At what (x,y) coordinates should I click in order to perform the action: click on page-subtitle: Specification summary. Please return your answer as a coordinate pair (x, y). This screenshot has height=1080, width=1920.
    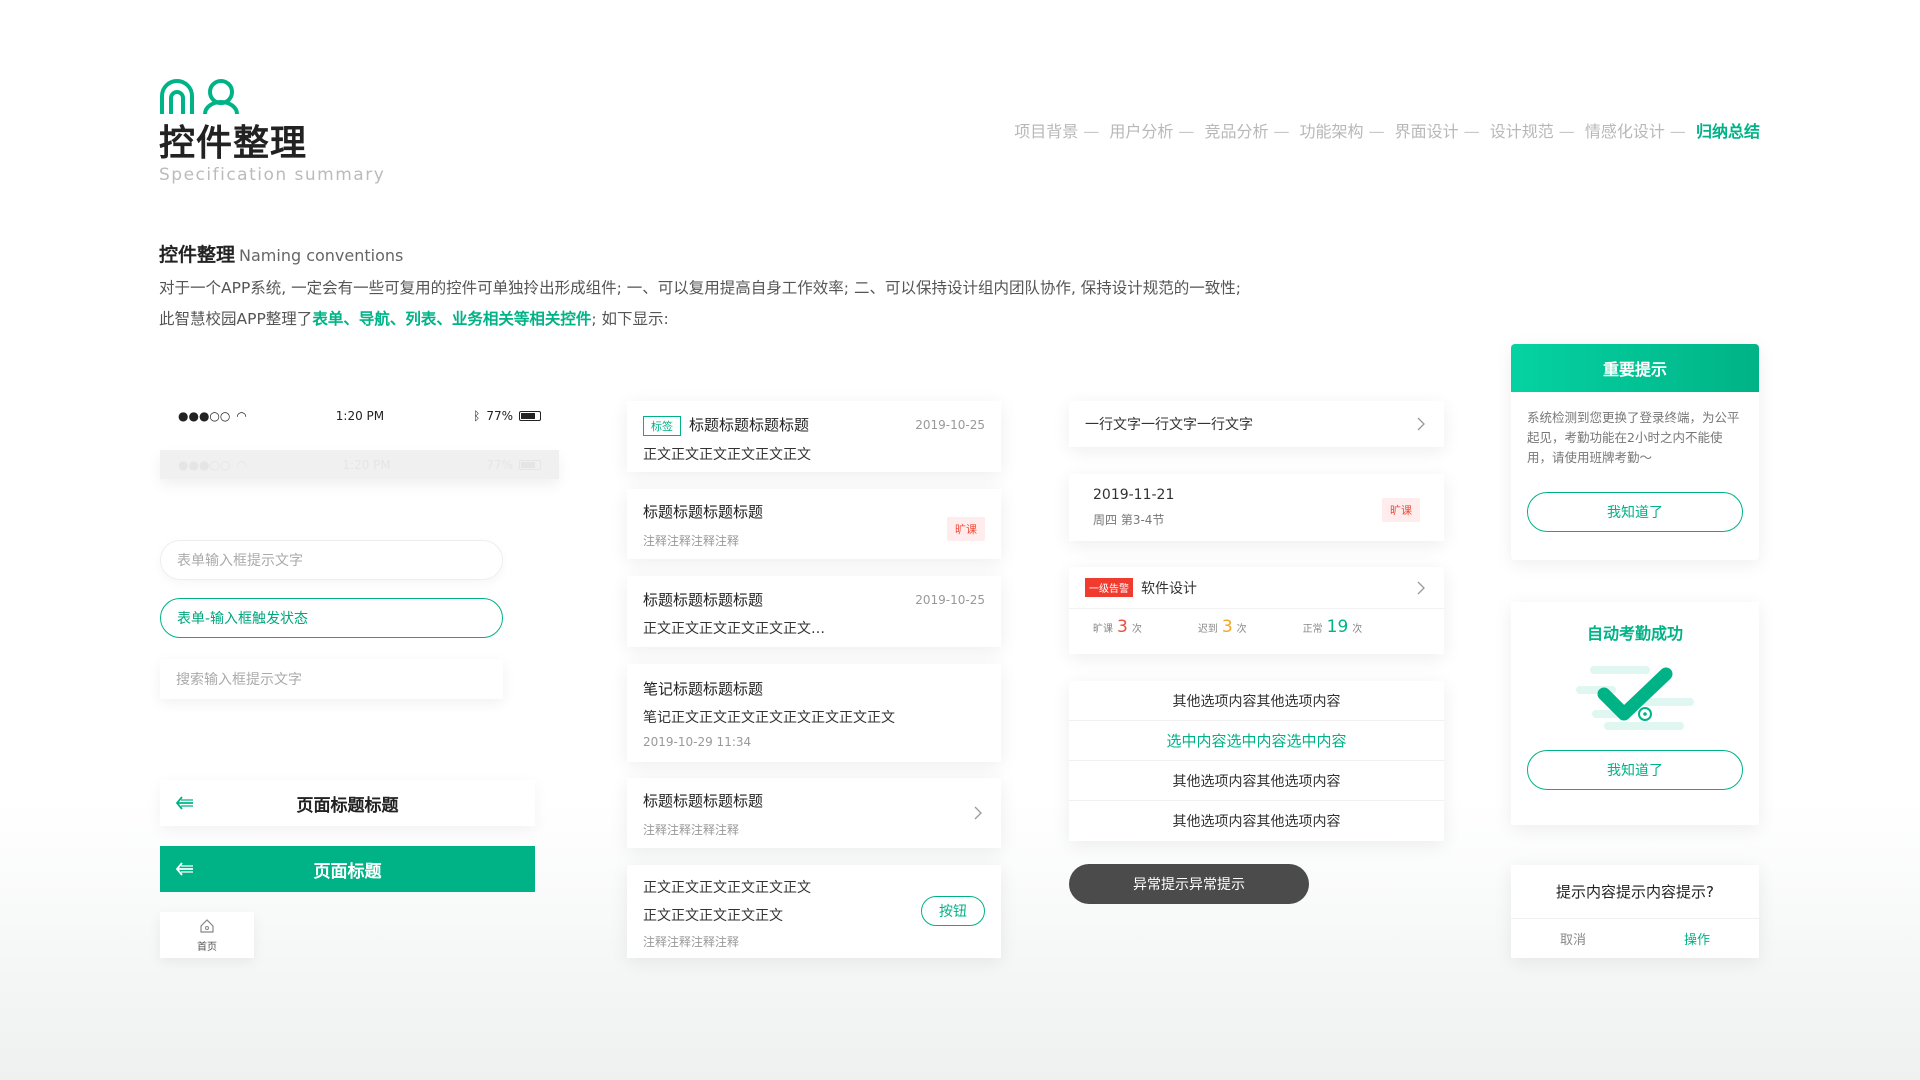
    Looking at the image, I should click on (272, 175).